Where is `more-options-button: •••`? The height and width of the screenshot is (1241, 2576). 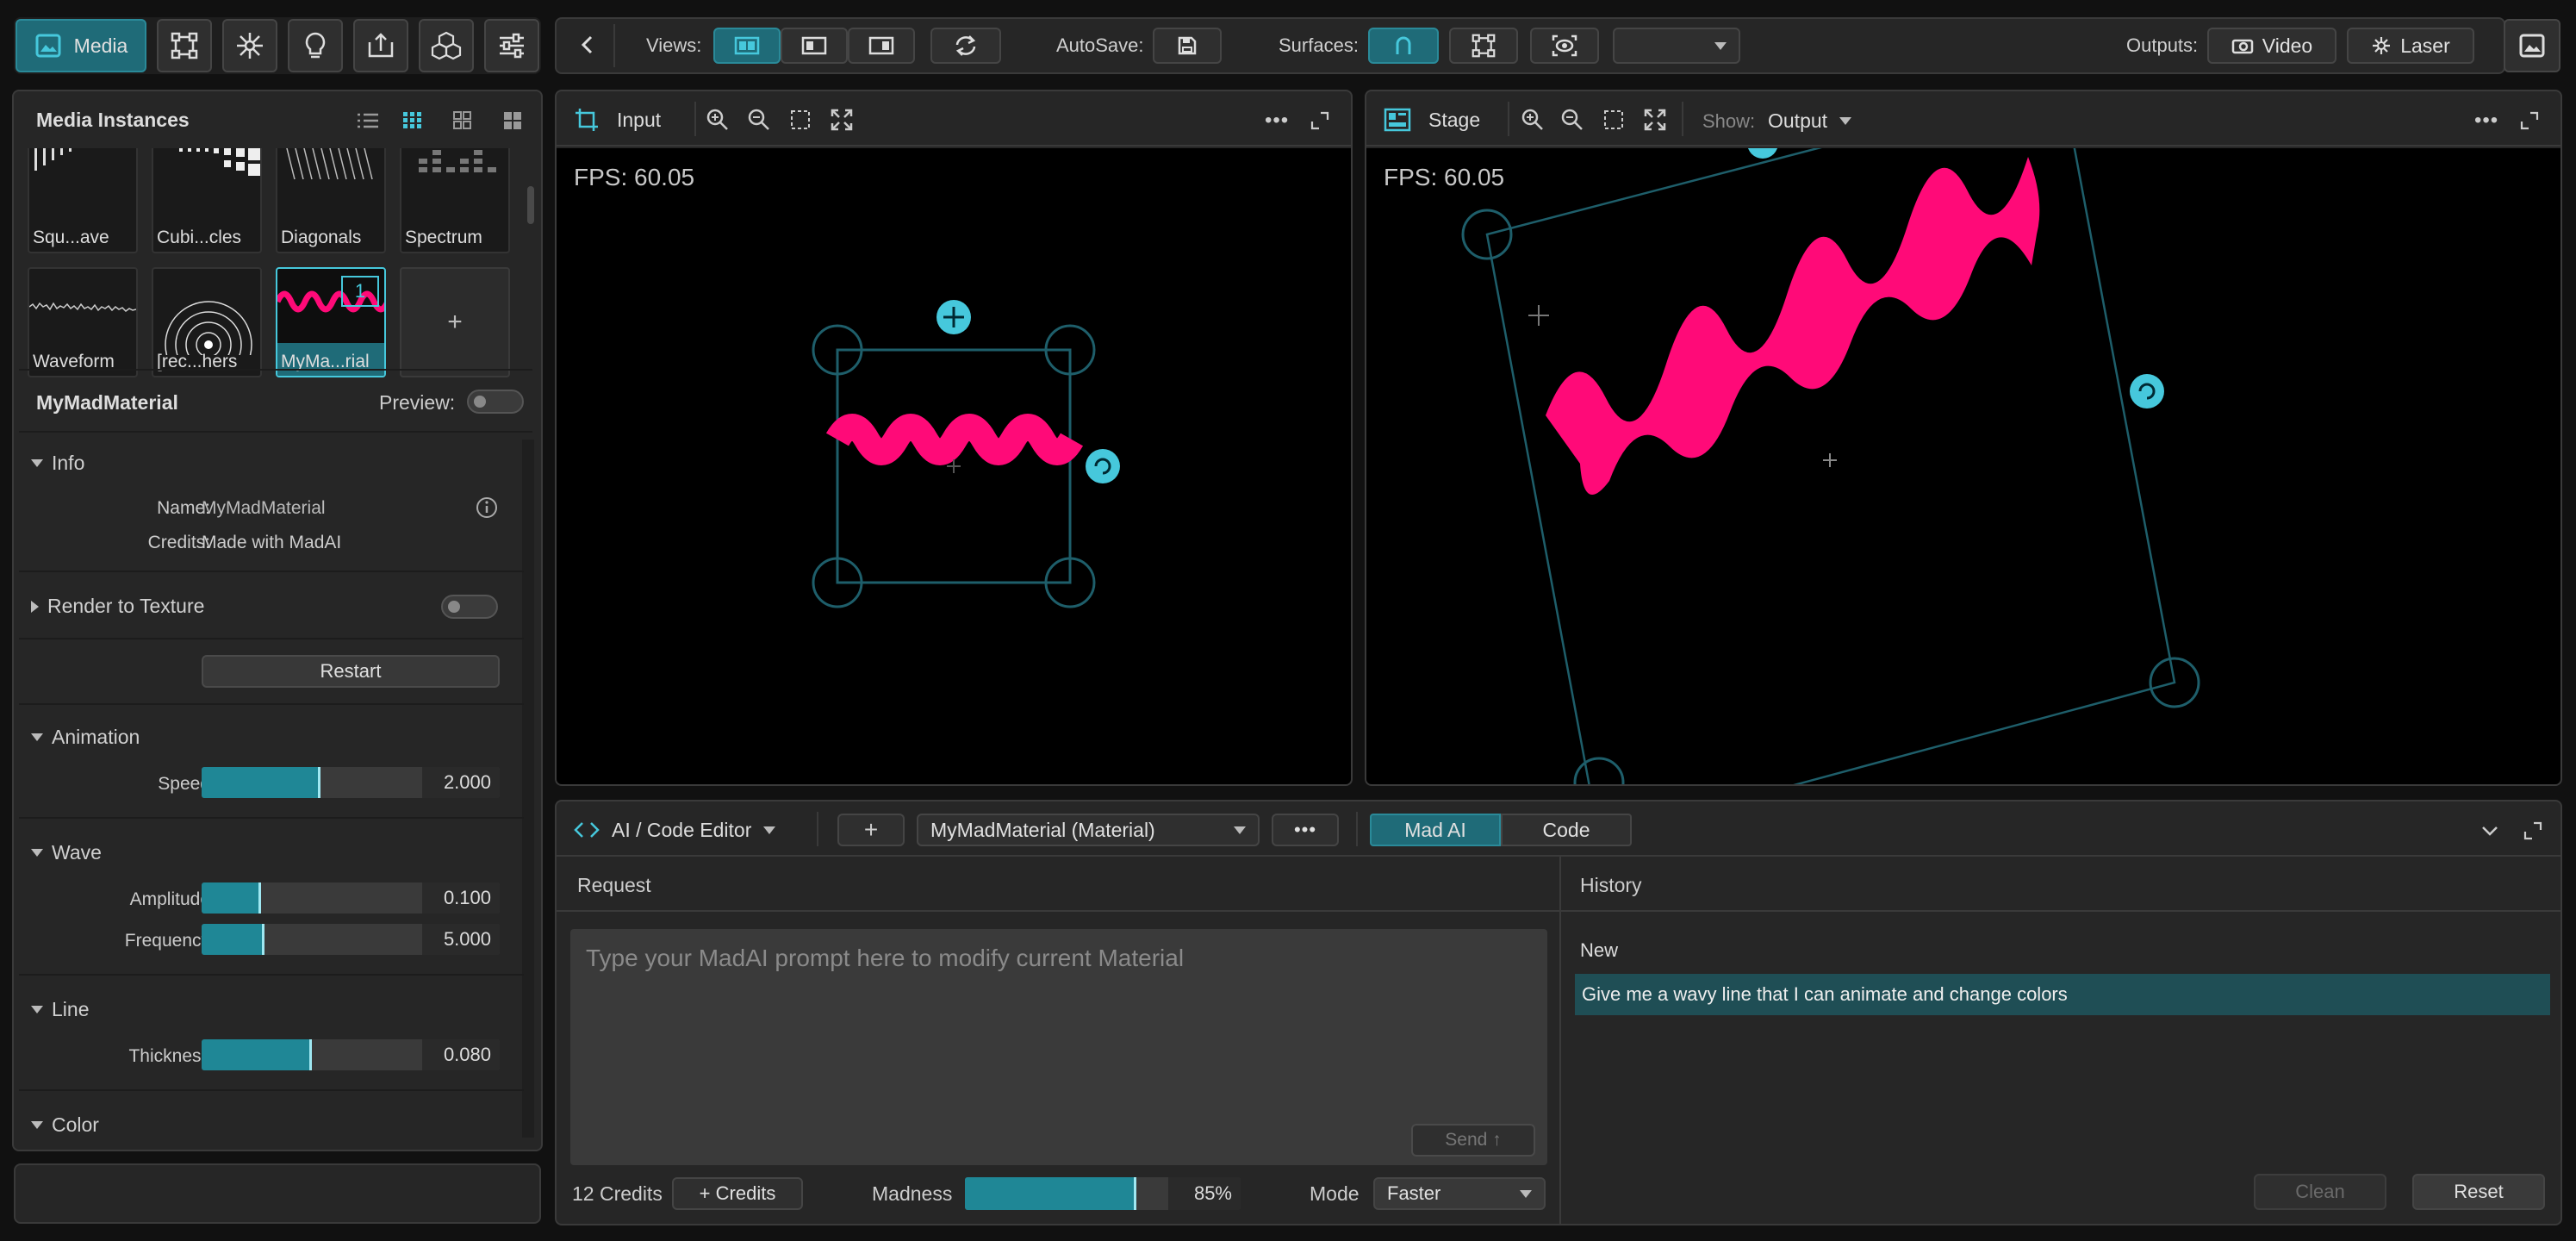
more-options-button: ••• is located at coordinates (1306, 830).